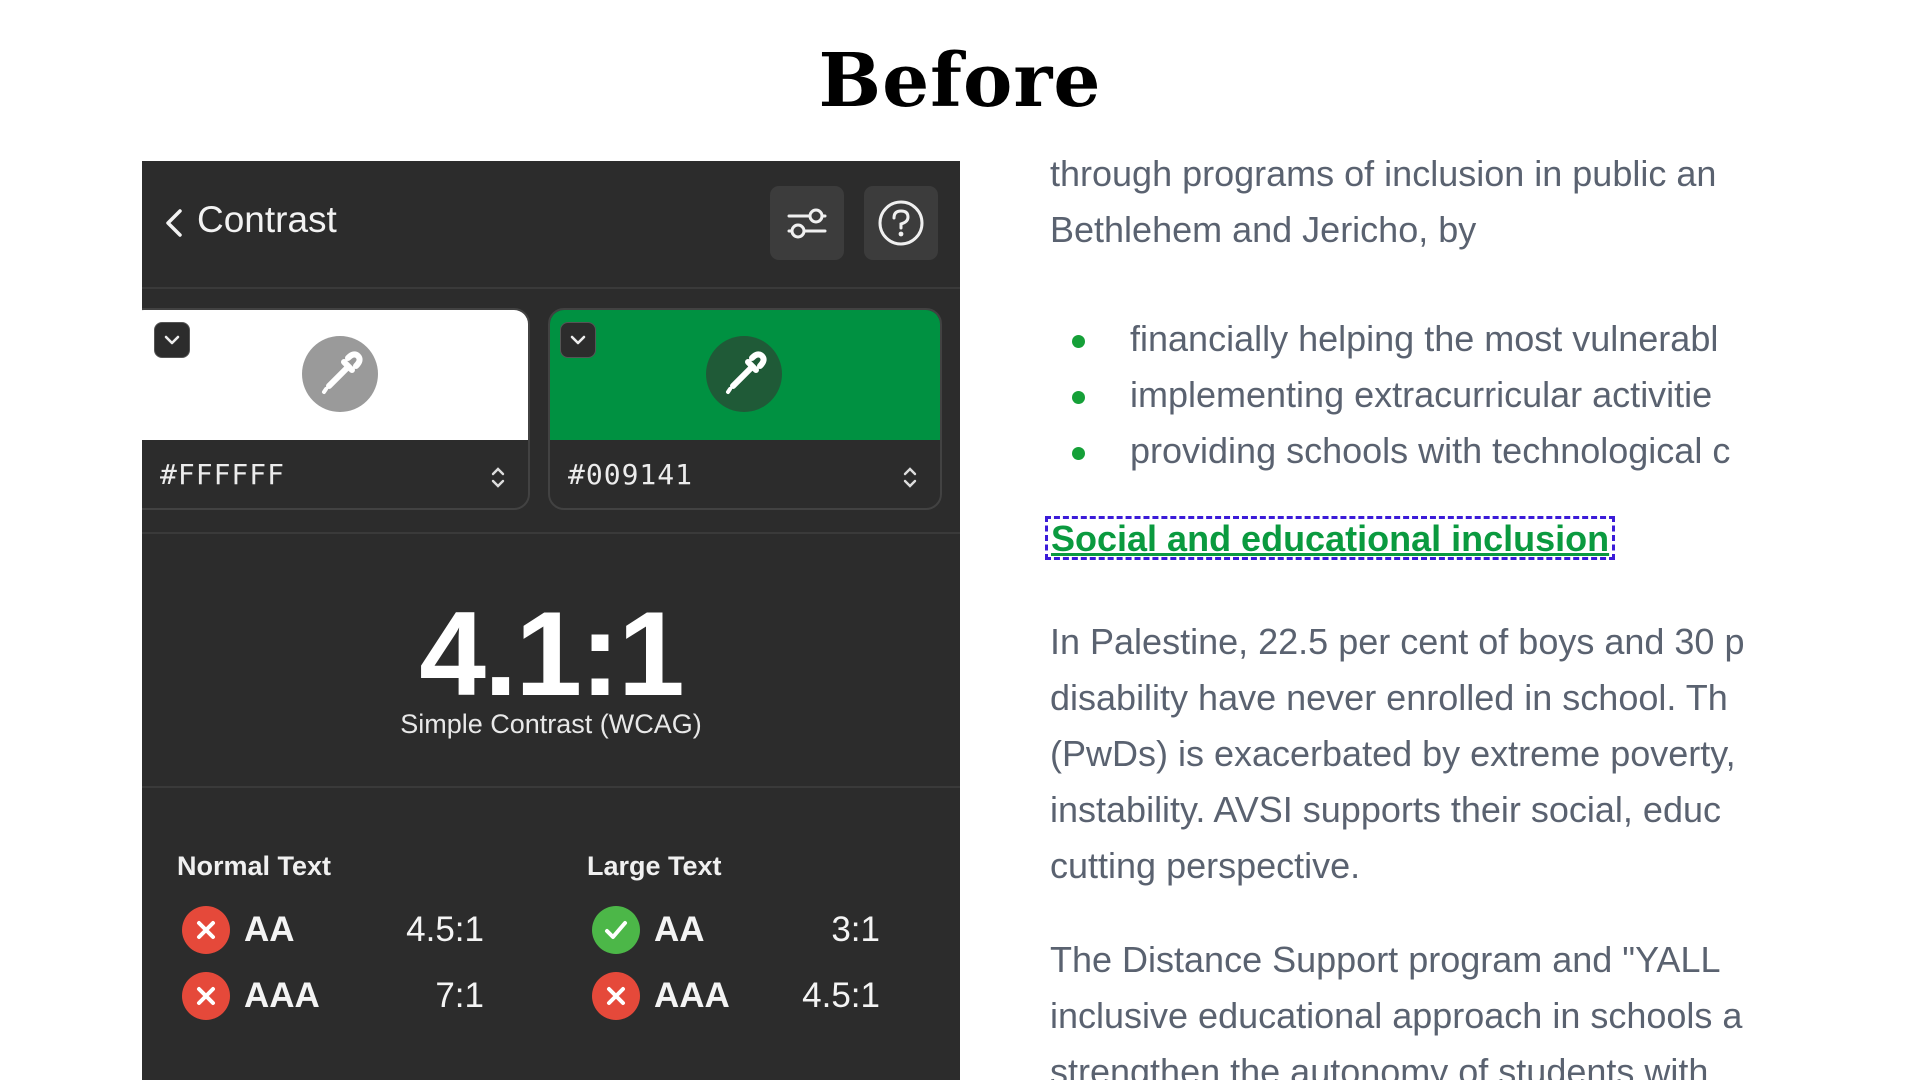 This screenshot has width=1920, height=1080. I want to click on back-button, so click(176, 223).